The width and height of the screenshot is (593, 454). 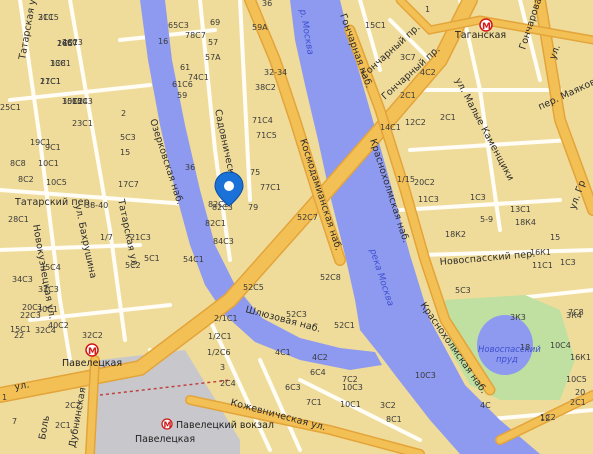 I want to click on building-number: 52С3, so click(x=296, y=314).